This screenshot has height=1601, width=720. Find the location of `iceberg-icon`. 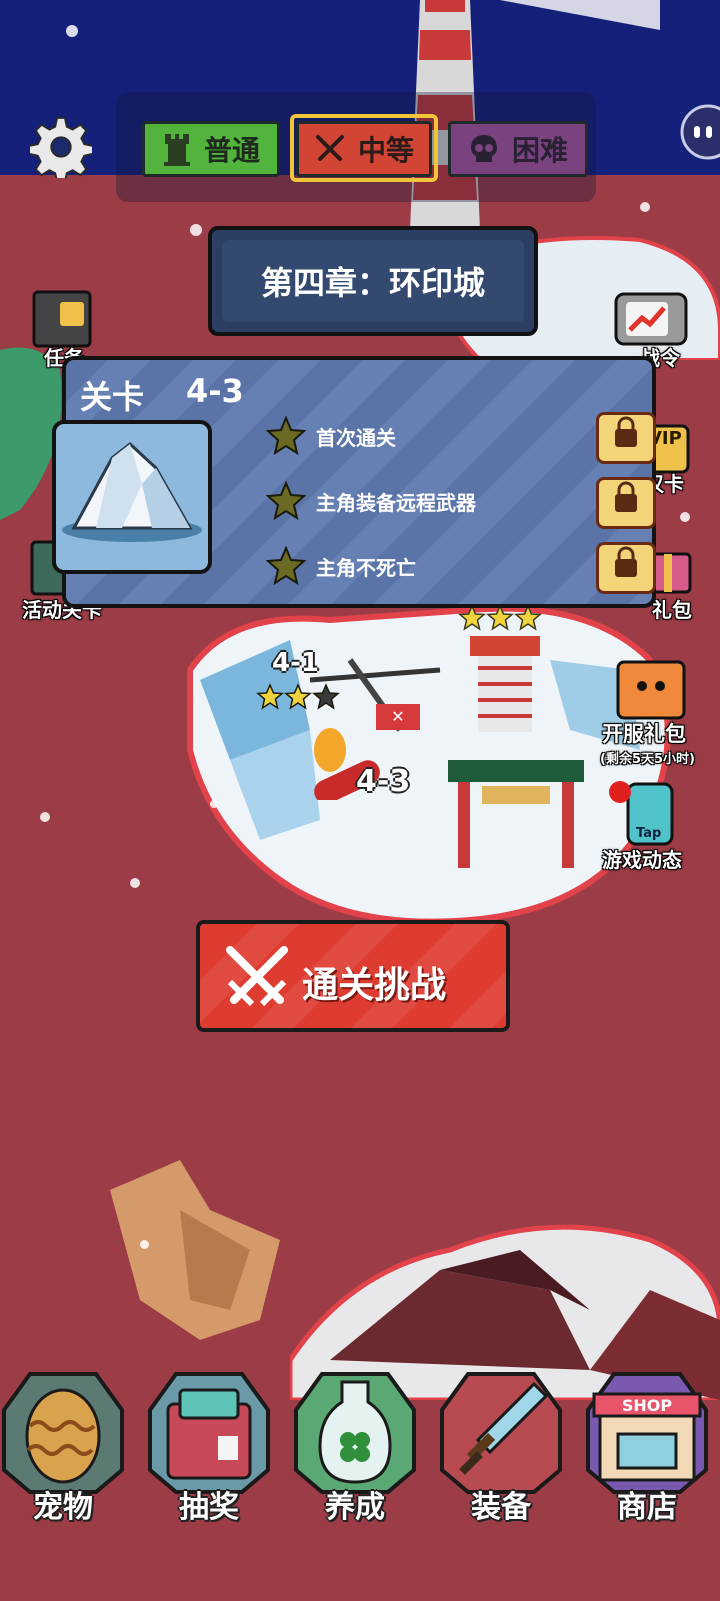

iceberg-icon is located at coordinates (132, 492).